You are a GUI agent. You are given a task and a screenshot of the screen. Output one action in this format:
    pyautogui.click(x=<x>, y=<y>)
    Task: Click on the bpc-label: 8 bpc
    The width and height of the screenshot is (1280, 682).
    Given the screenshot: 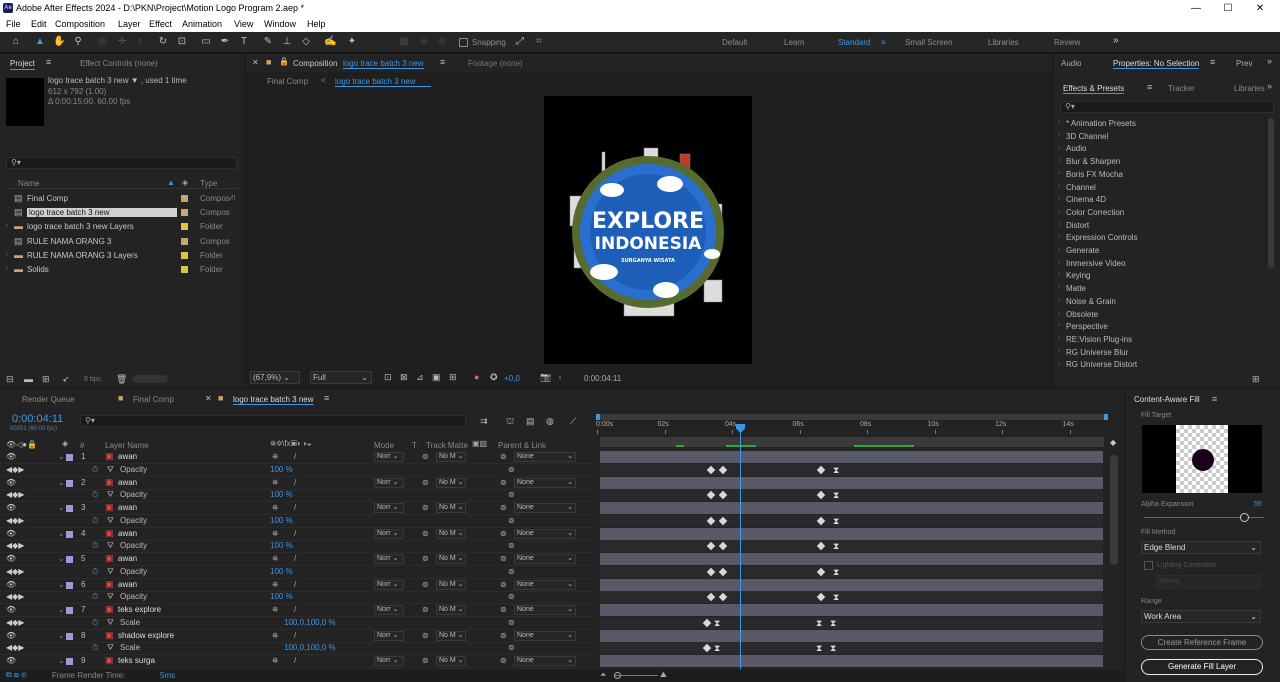 What is the action you would take?
    pyautogui.click(x=92, y=379)
    